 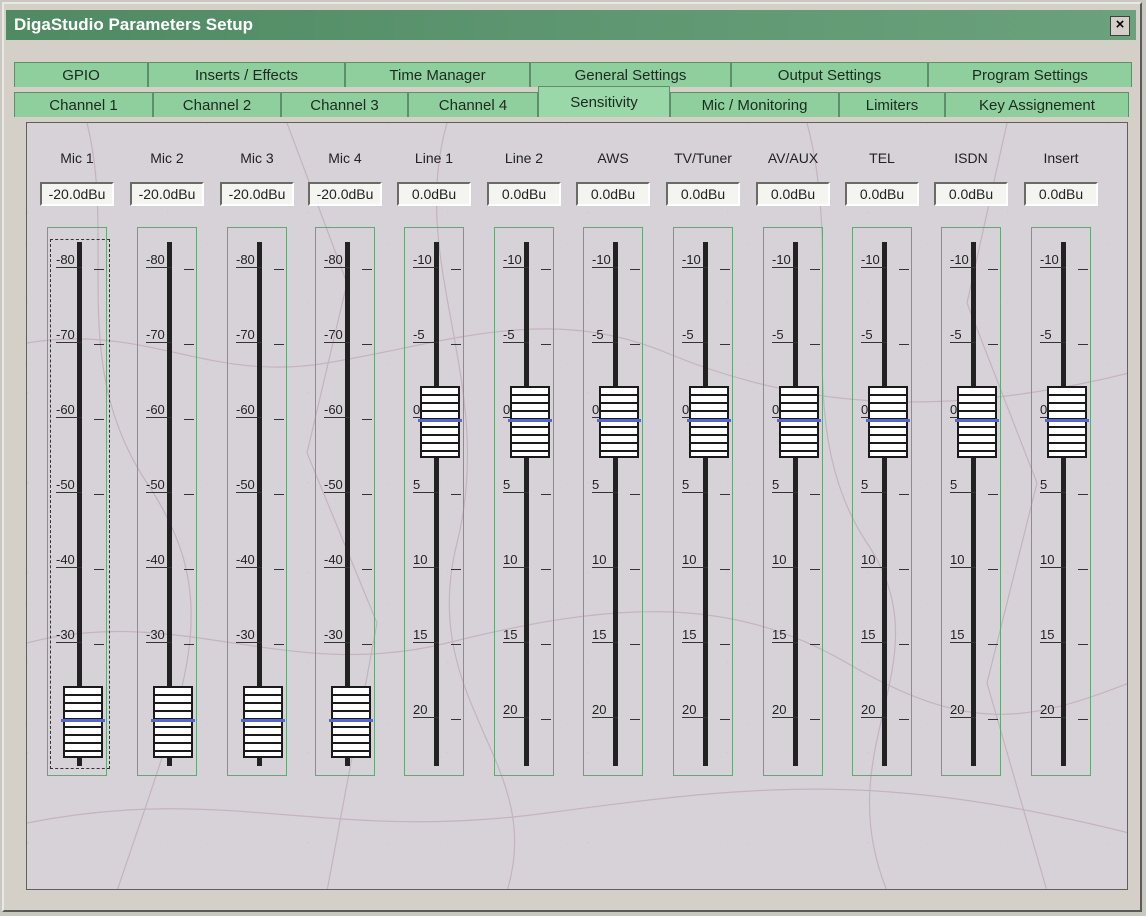 I want to click on tab-sensitivity: Sensitivity, so click(x=604, y=101).